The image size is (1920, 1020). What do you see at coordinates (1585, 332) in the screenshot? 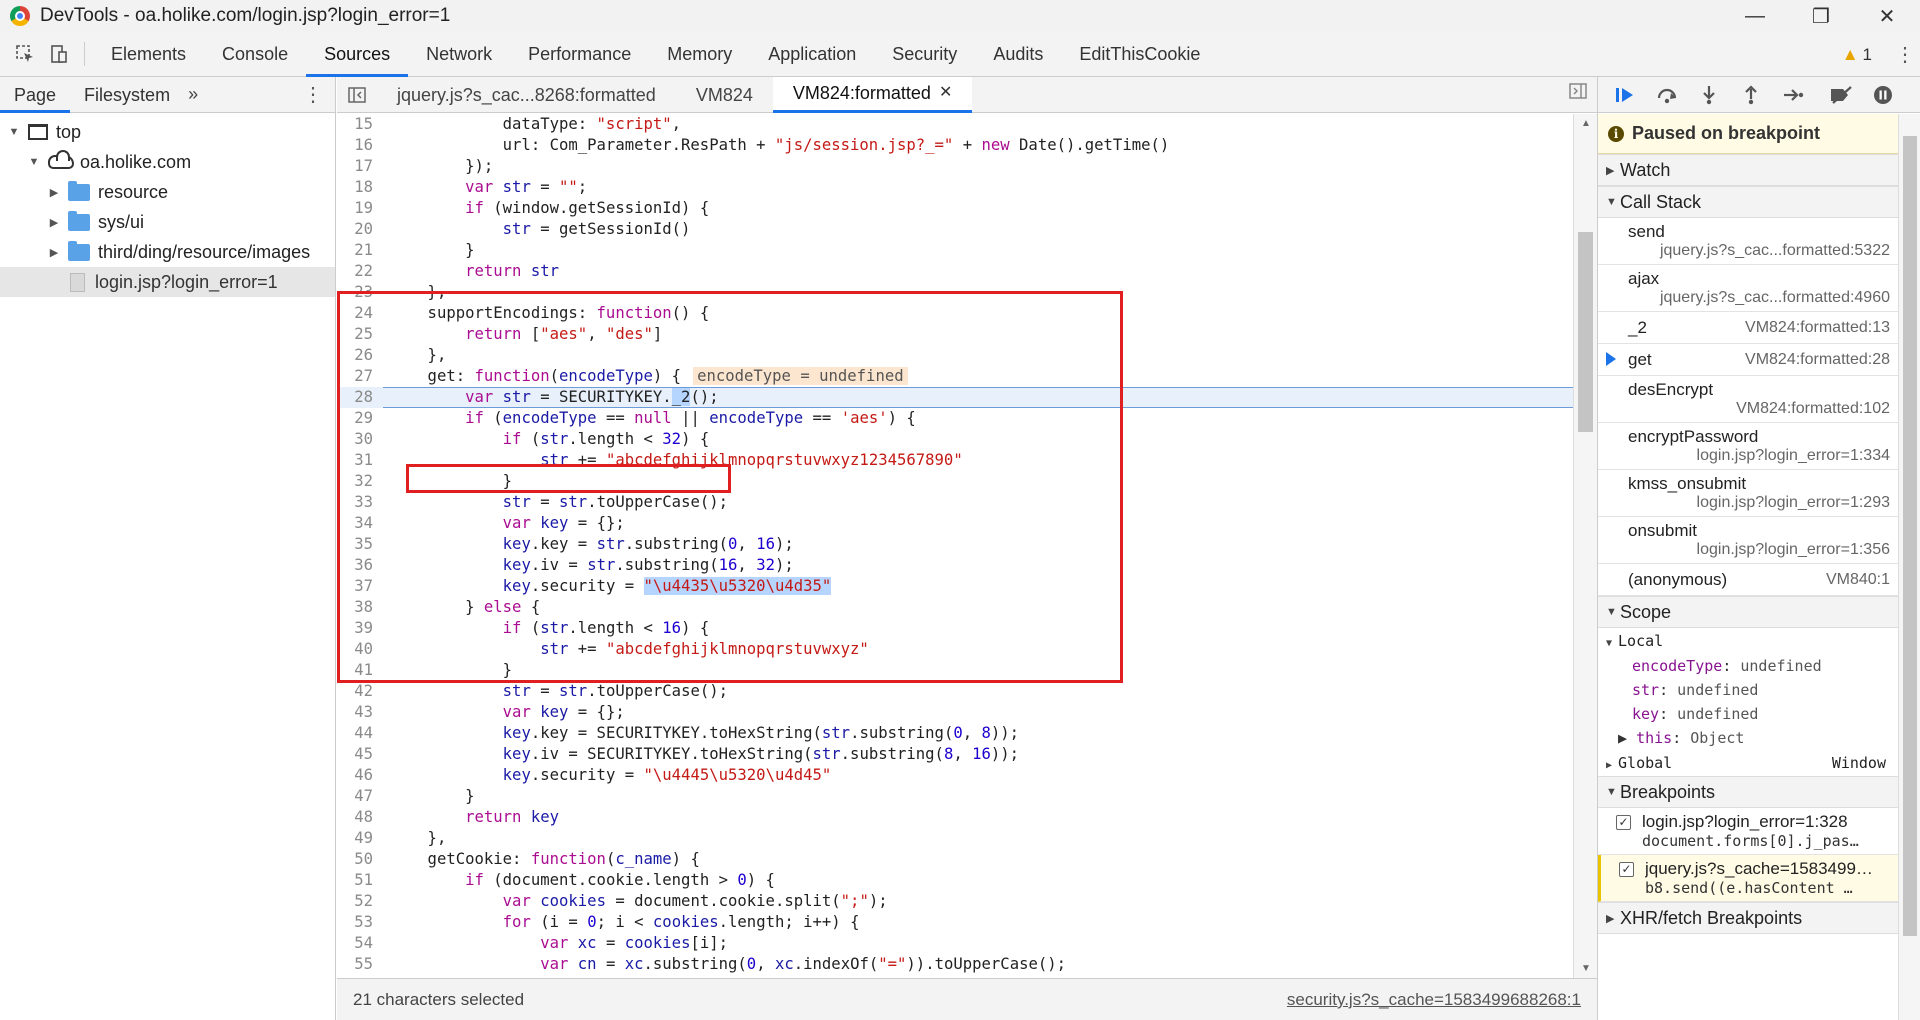
I see `scrollbar-thumb` at bounding box center [1585, 332].